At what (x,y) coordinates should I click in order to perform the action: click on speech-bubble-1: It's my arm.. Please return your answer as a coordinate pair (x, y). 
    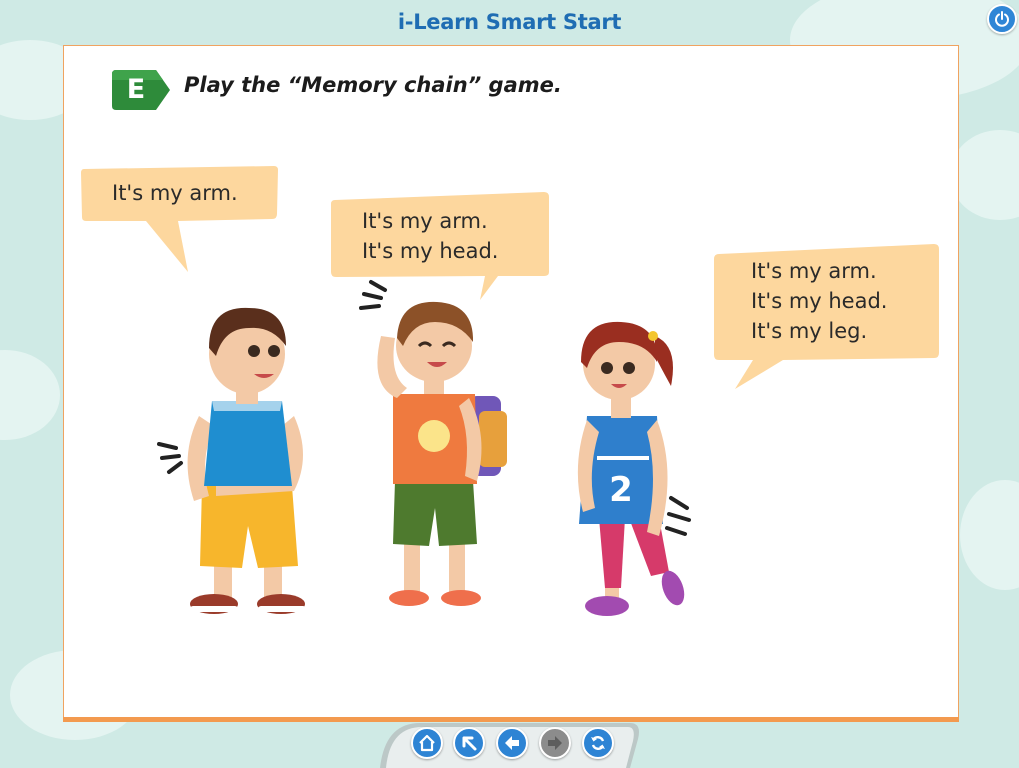
    Looking at the image, I should click on (180, 221).